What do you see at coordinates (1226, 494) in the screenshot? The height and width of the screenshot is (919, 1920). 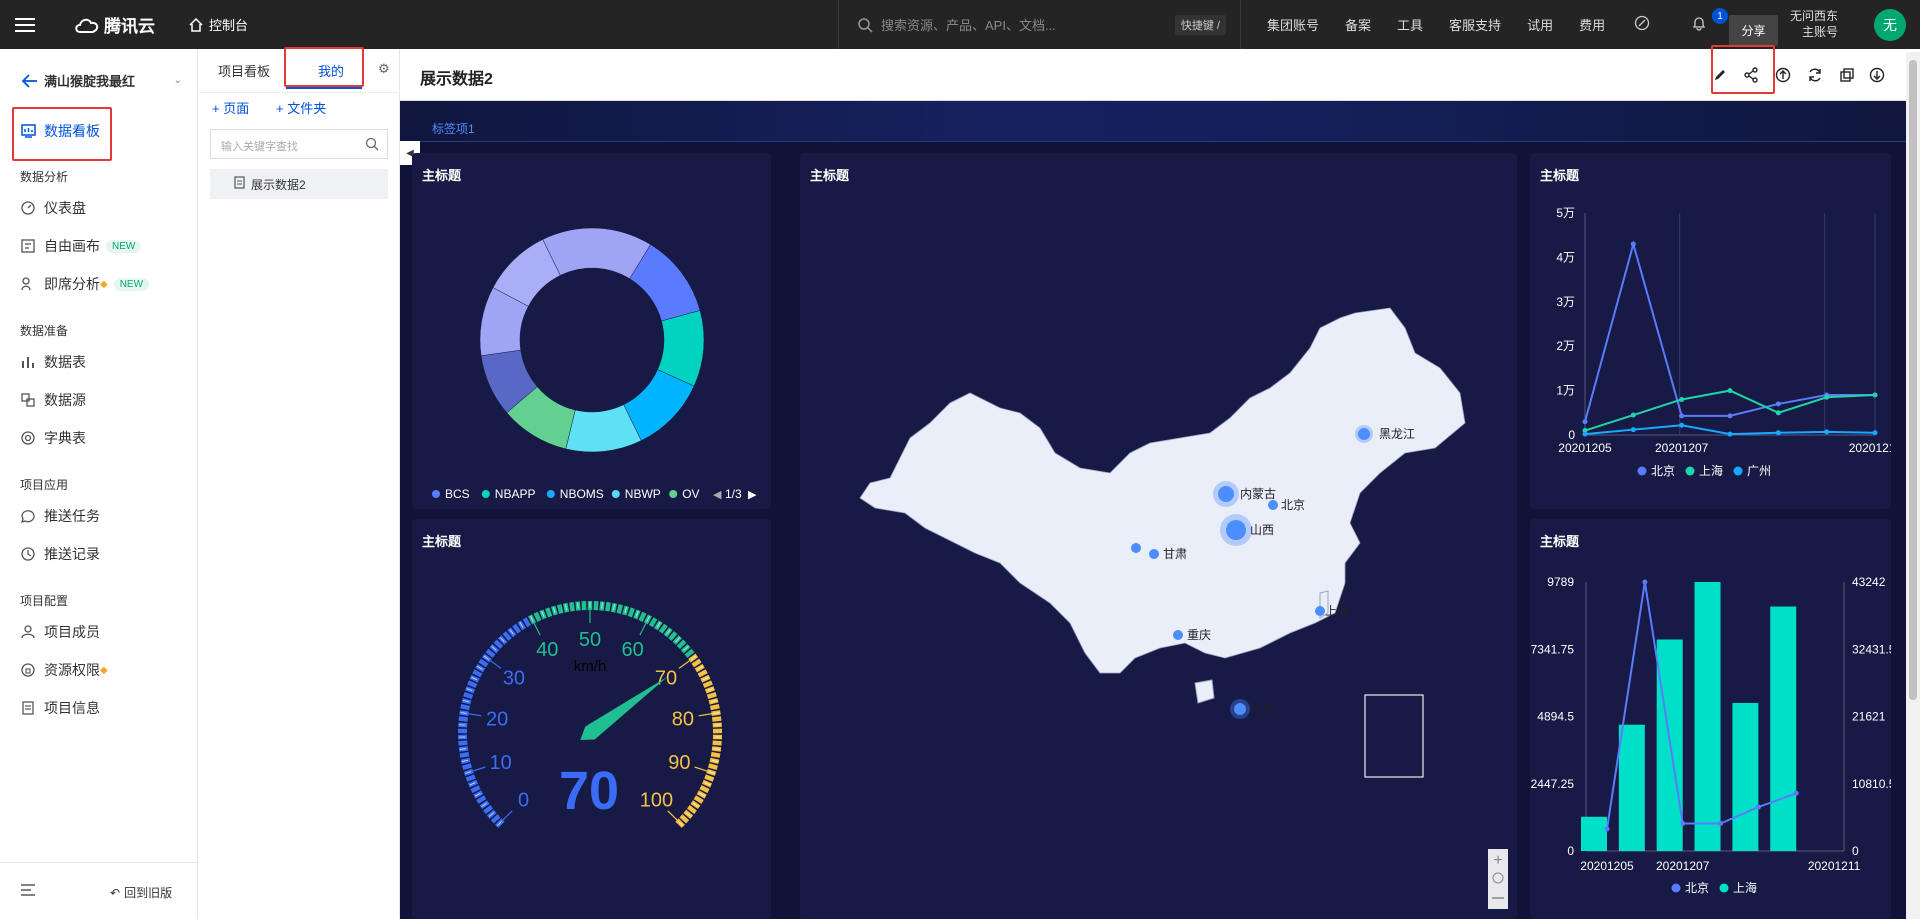 I see `map-point-neimenggu` at bounding box center [1226, 494].